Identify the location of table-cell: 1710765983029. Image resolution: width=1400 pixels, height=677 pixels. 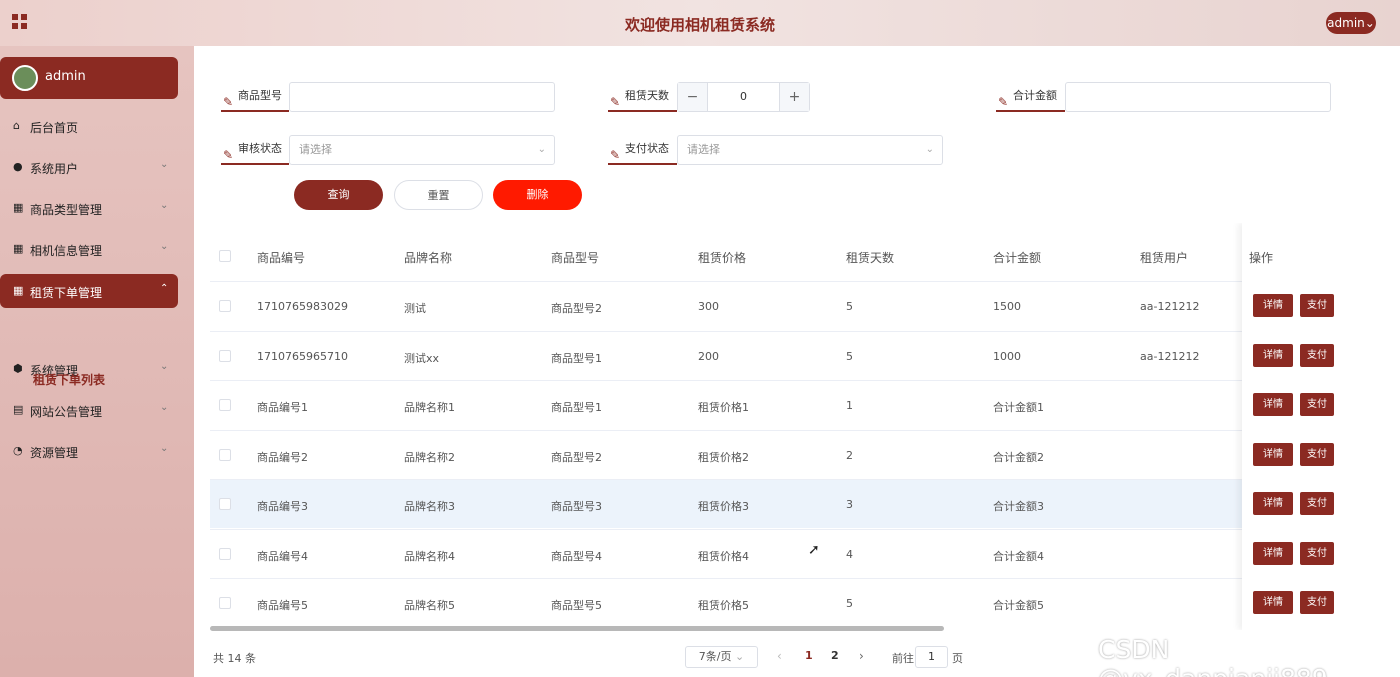
(302, 306).